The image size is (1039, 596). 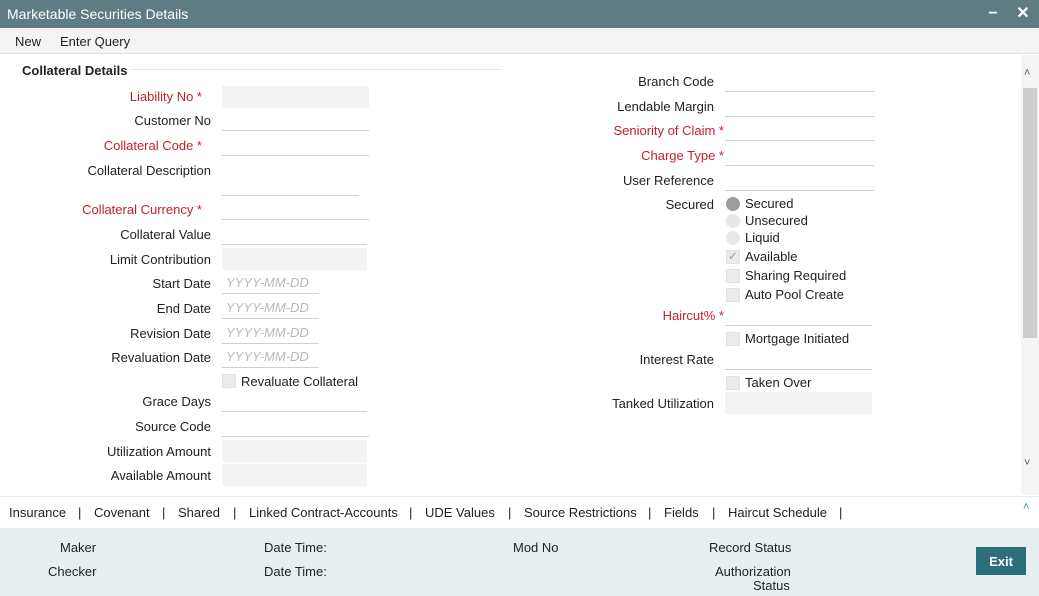 I want to click on menu-enter-query: Enter Query, so click(x=95, y=41).